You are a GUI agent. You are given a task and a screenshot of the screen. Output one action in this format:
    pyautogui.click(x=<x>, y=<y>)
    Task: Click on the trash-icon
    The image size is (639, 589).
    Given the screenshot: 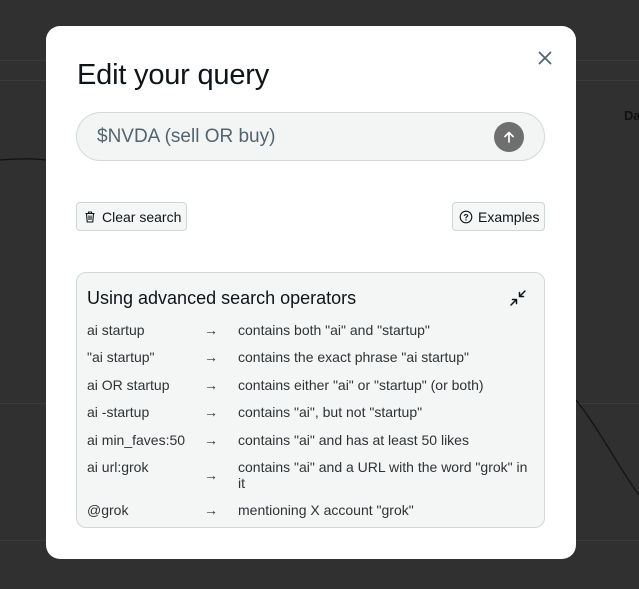 What is the action you would take?
    pyautogui.click(x=90, y=217)
    